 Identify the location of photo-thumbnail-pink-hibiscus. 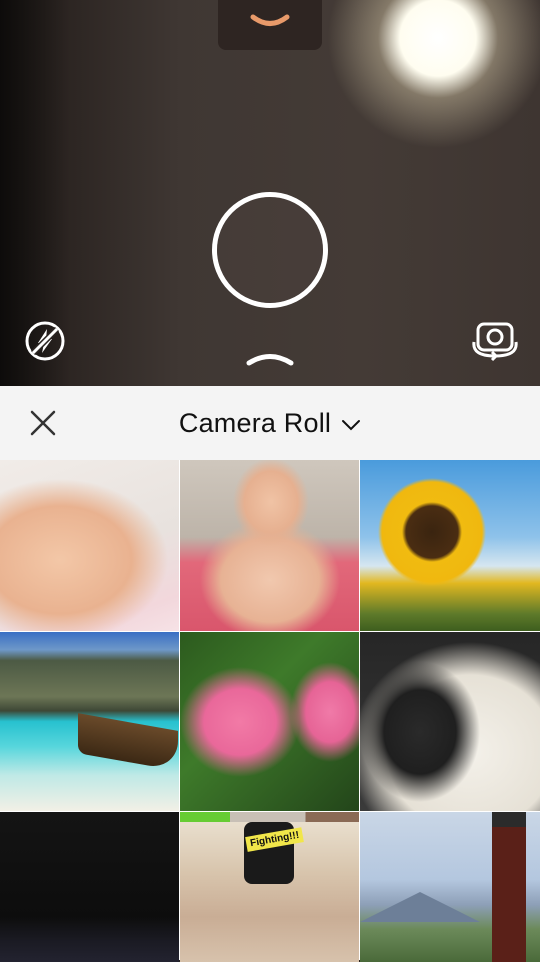
(269, 721).